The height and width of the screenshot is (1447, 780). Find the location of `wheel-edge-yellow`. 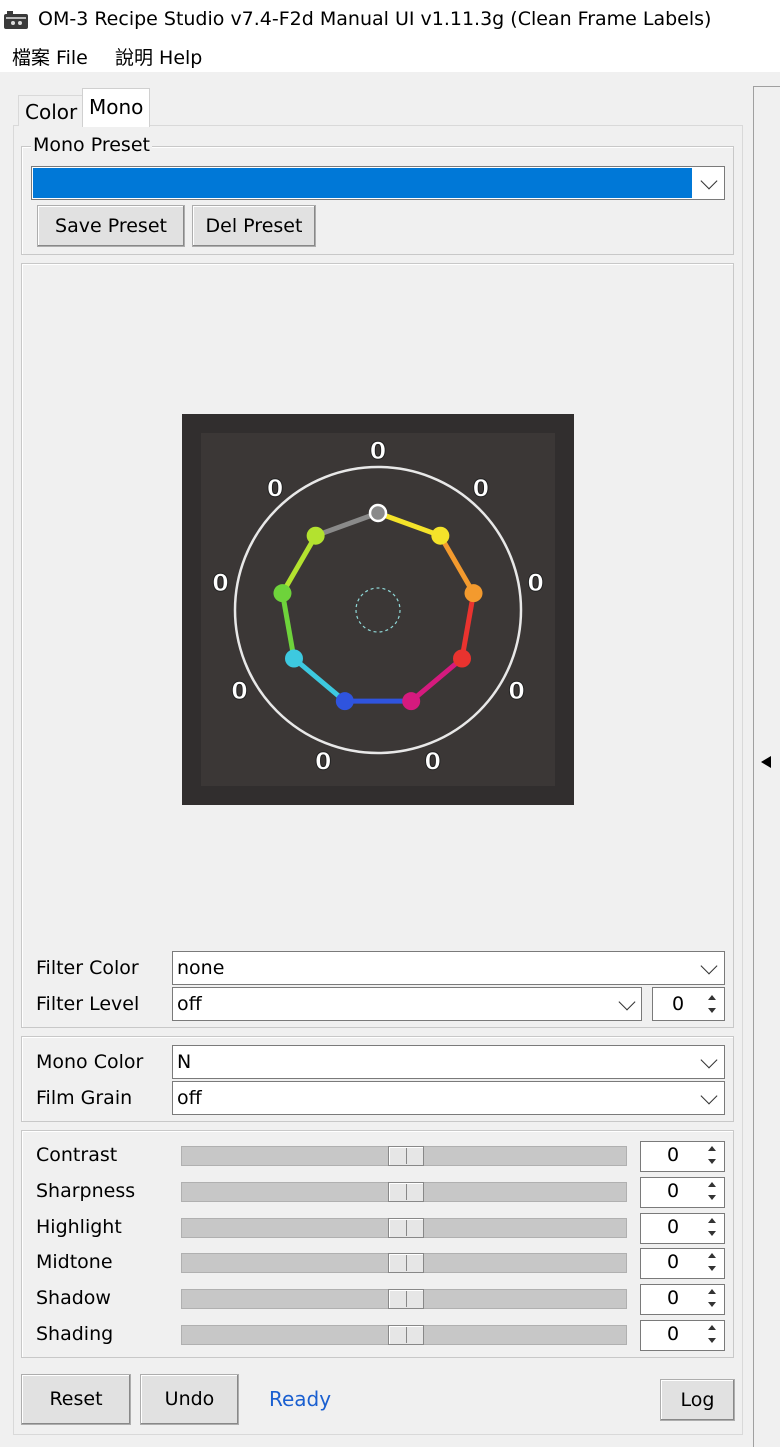

wheel-edge-yellow is located at coordinates (457, 564).